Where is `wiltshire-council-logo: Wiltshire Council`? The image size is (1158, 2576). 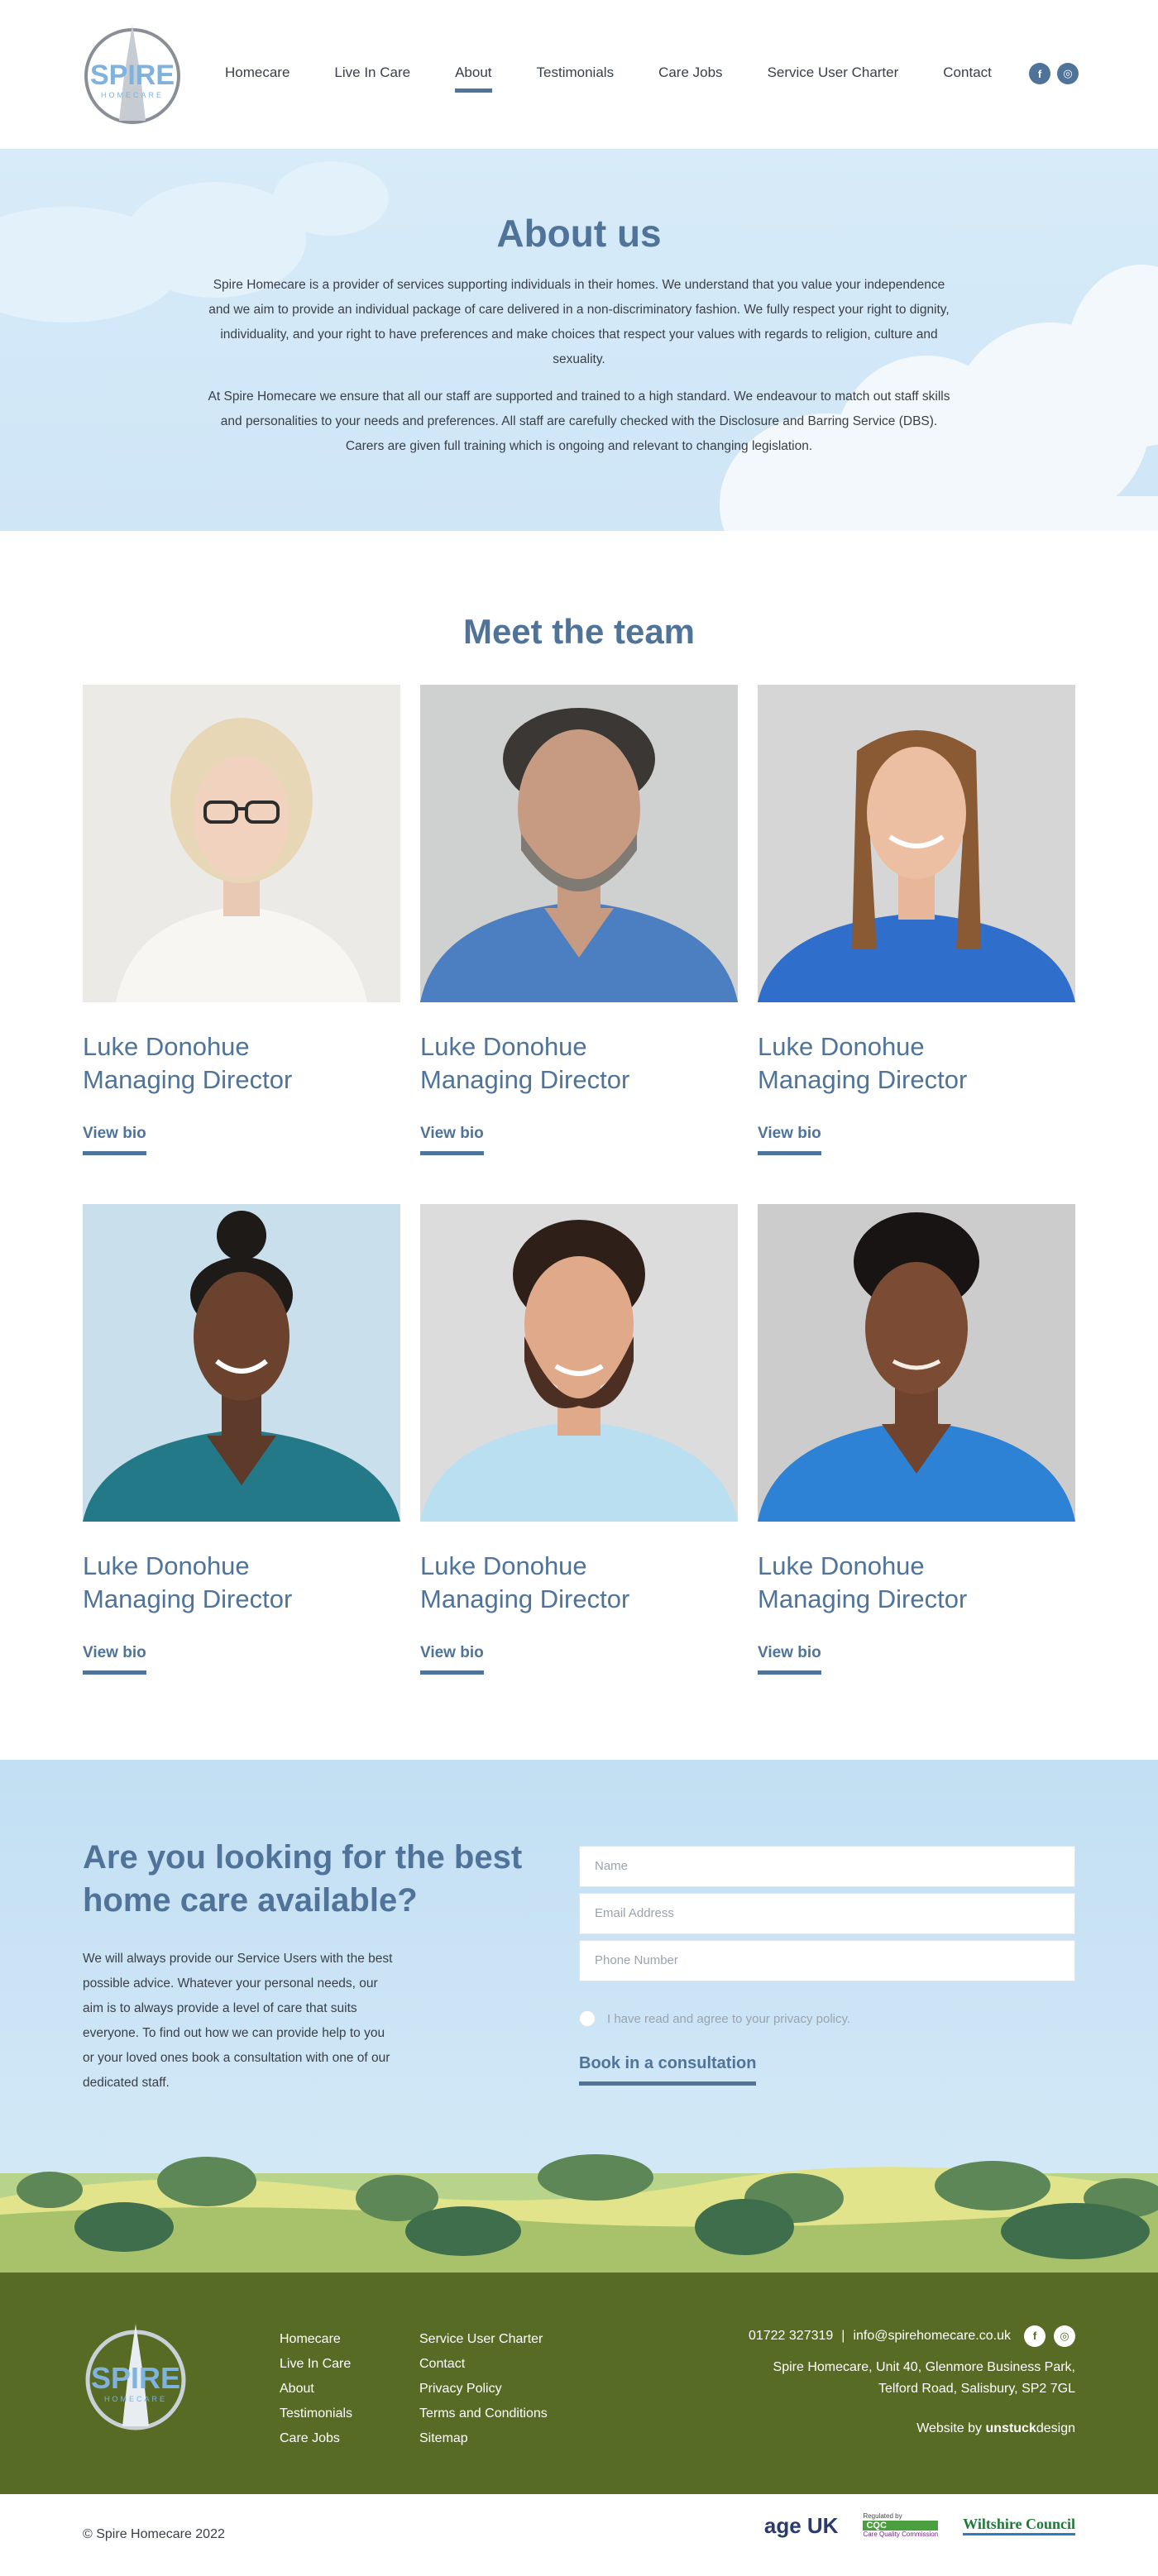 wiltshire-council-logo: Wiltshire Council is located at coordinates (1019, 2525).